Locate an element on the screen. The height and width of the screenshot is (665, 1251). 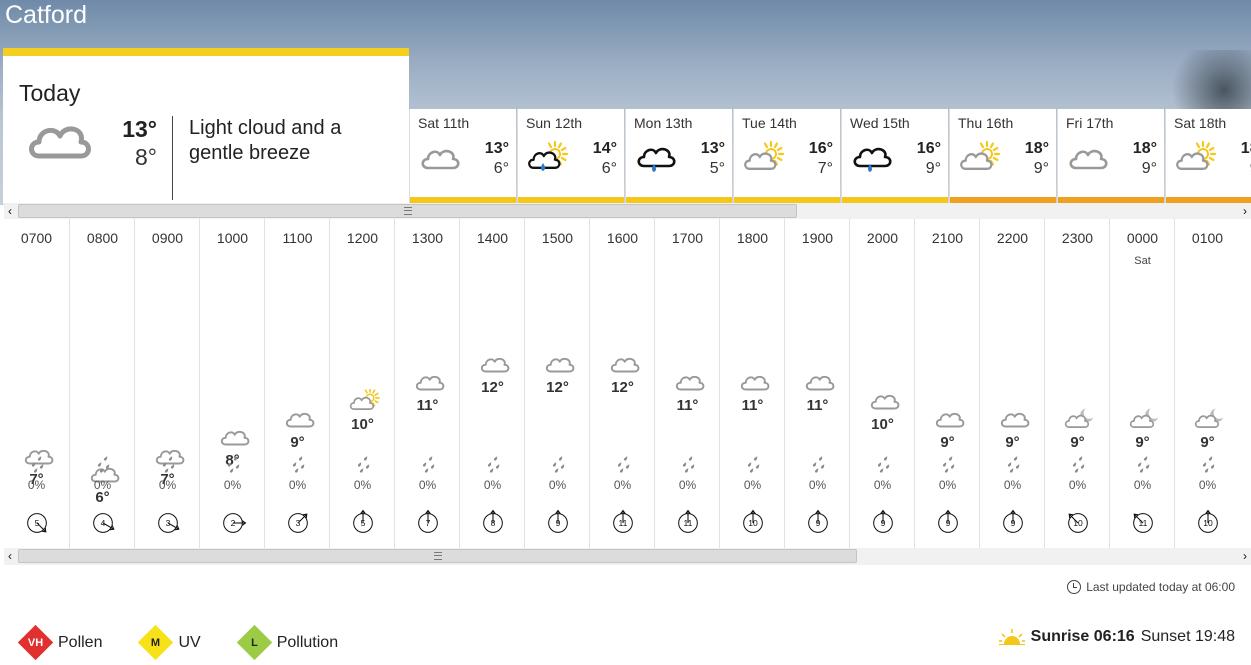
wind-direction-icon: 11 is located at coordinates (688, 521).